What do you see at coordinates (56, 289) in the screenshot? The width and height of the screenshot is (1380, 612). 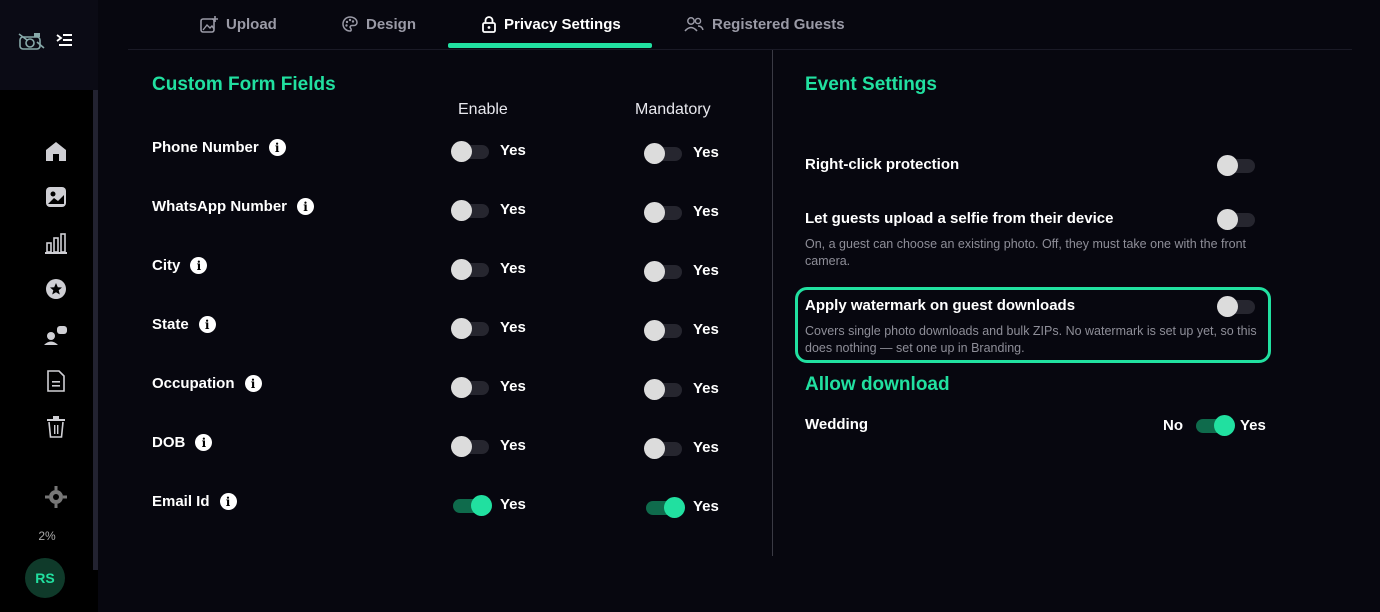 I see `favorites-icon` at bounding box center [56, 289].